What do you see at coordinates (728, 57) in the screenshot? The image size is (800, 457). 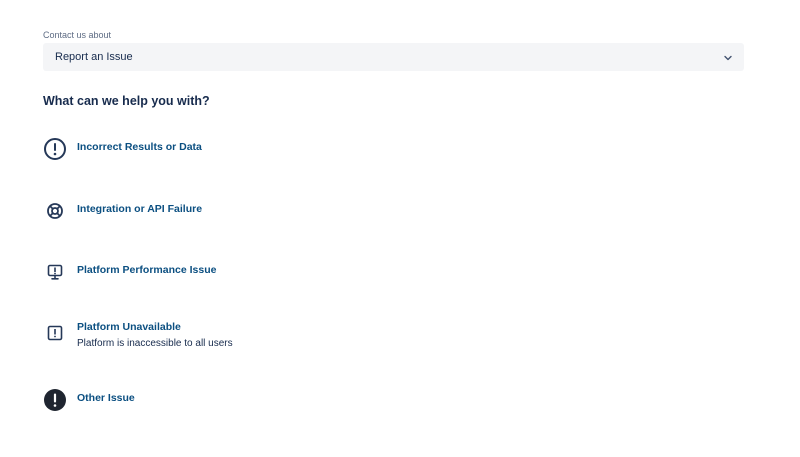 I see `chevron-down-icon` at bounding box center [728, 57].